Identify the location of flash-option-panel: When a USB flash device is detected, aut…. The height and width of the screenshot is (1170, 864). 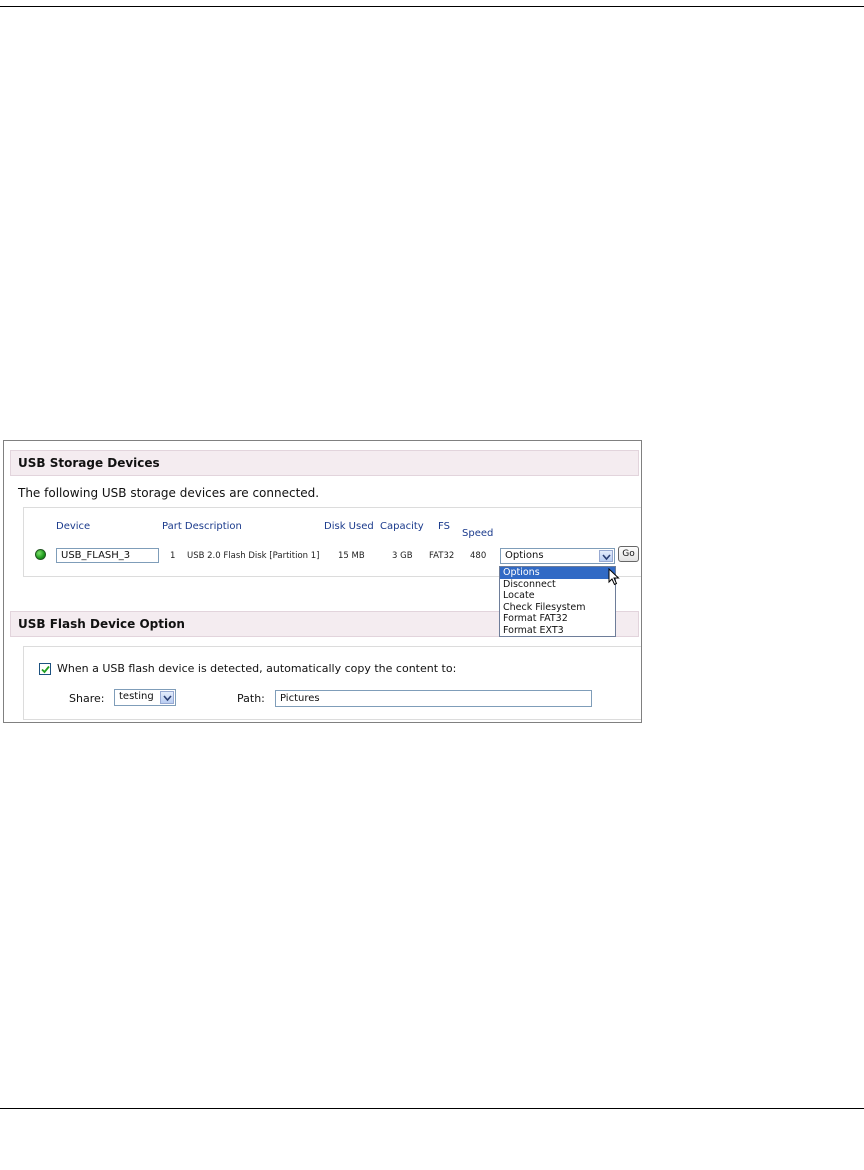
(332, 683).